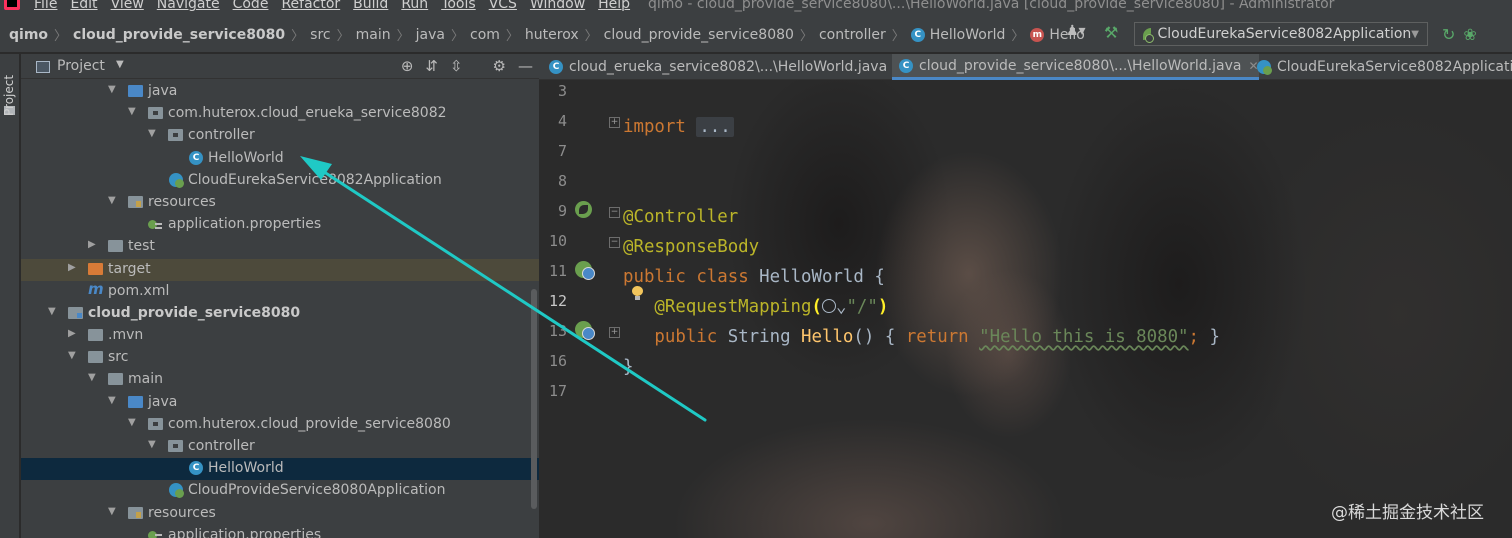 This screenshot has width=1512, height=538. What do you see at coordinates (430, 35) in the screenshot?
I see `crumb-java: java` at bounding box center [430, 35].